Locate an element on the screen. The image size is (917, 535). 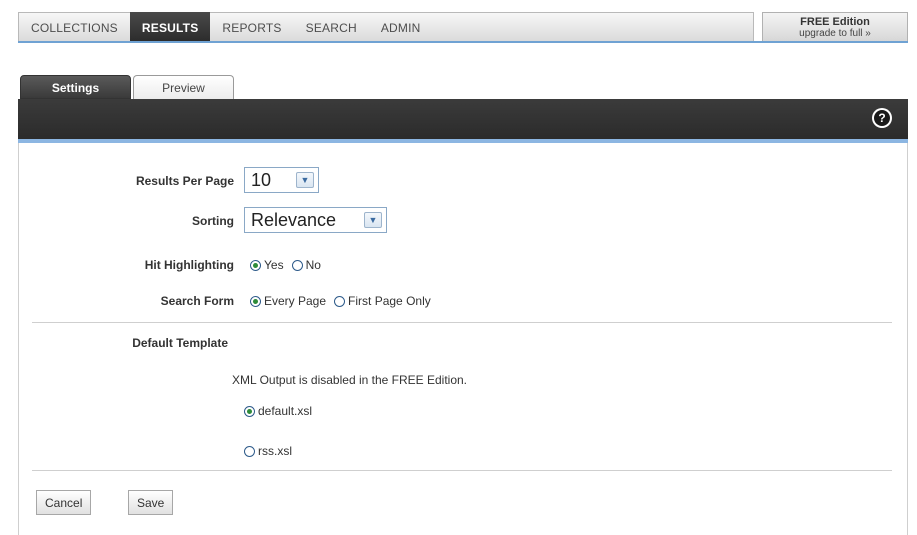
sorting-select: Relevance ▼ is located at coordinates (315, 220).